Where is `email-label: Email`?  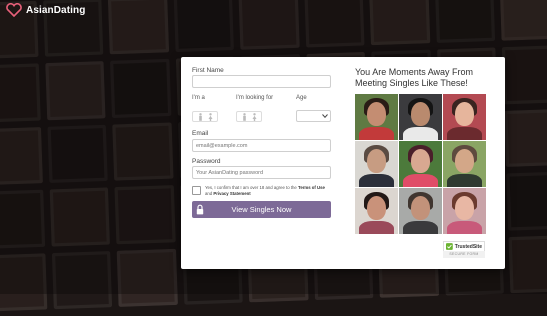
email-label: Email is located at coordinates (200, 133).